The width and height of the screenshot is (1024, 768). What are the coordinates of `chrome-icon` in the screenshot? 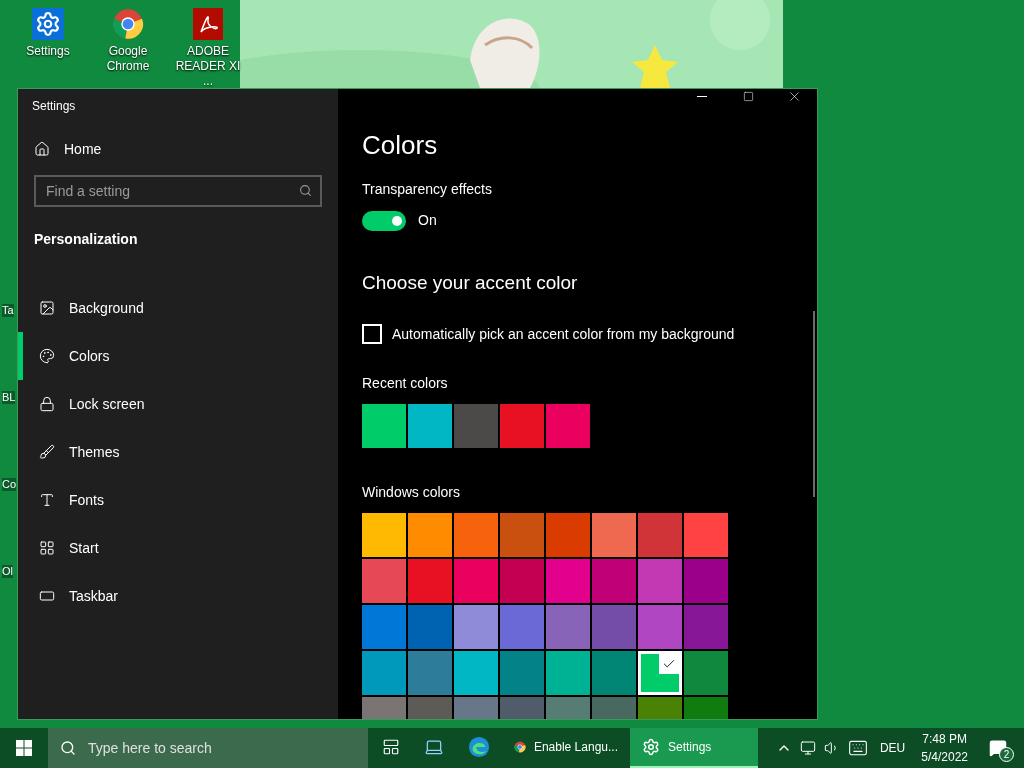 It's located at (128, 24).